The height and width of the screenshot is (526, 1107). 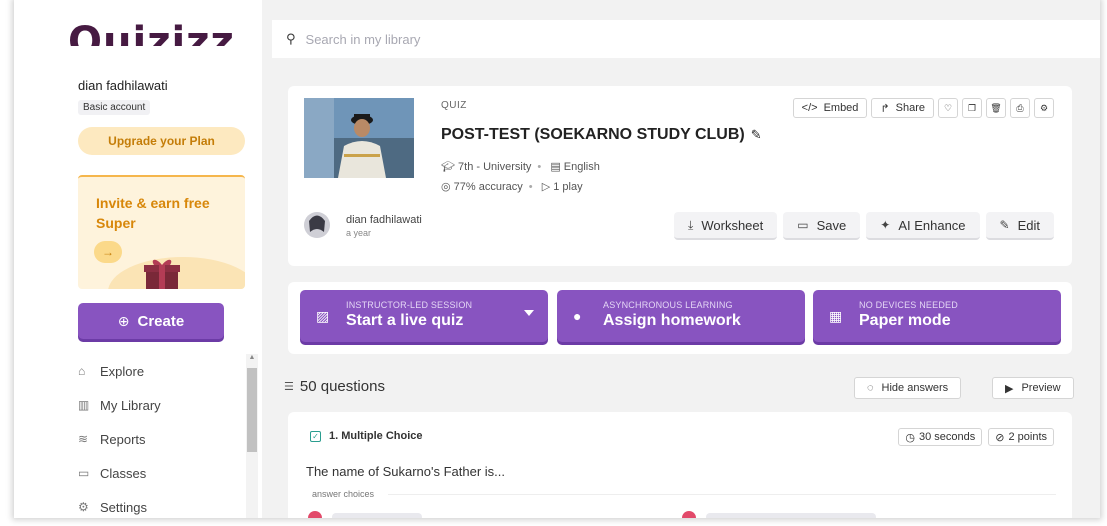 I want to click on arrow-right-icon: →, so click(x=108, y=252).